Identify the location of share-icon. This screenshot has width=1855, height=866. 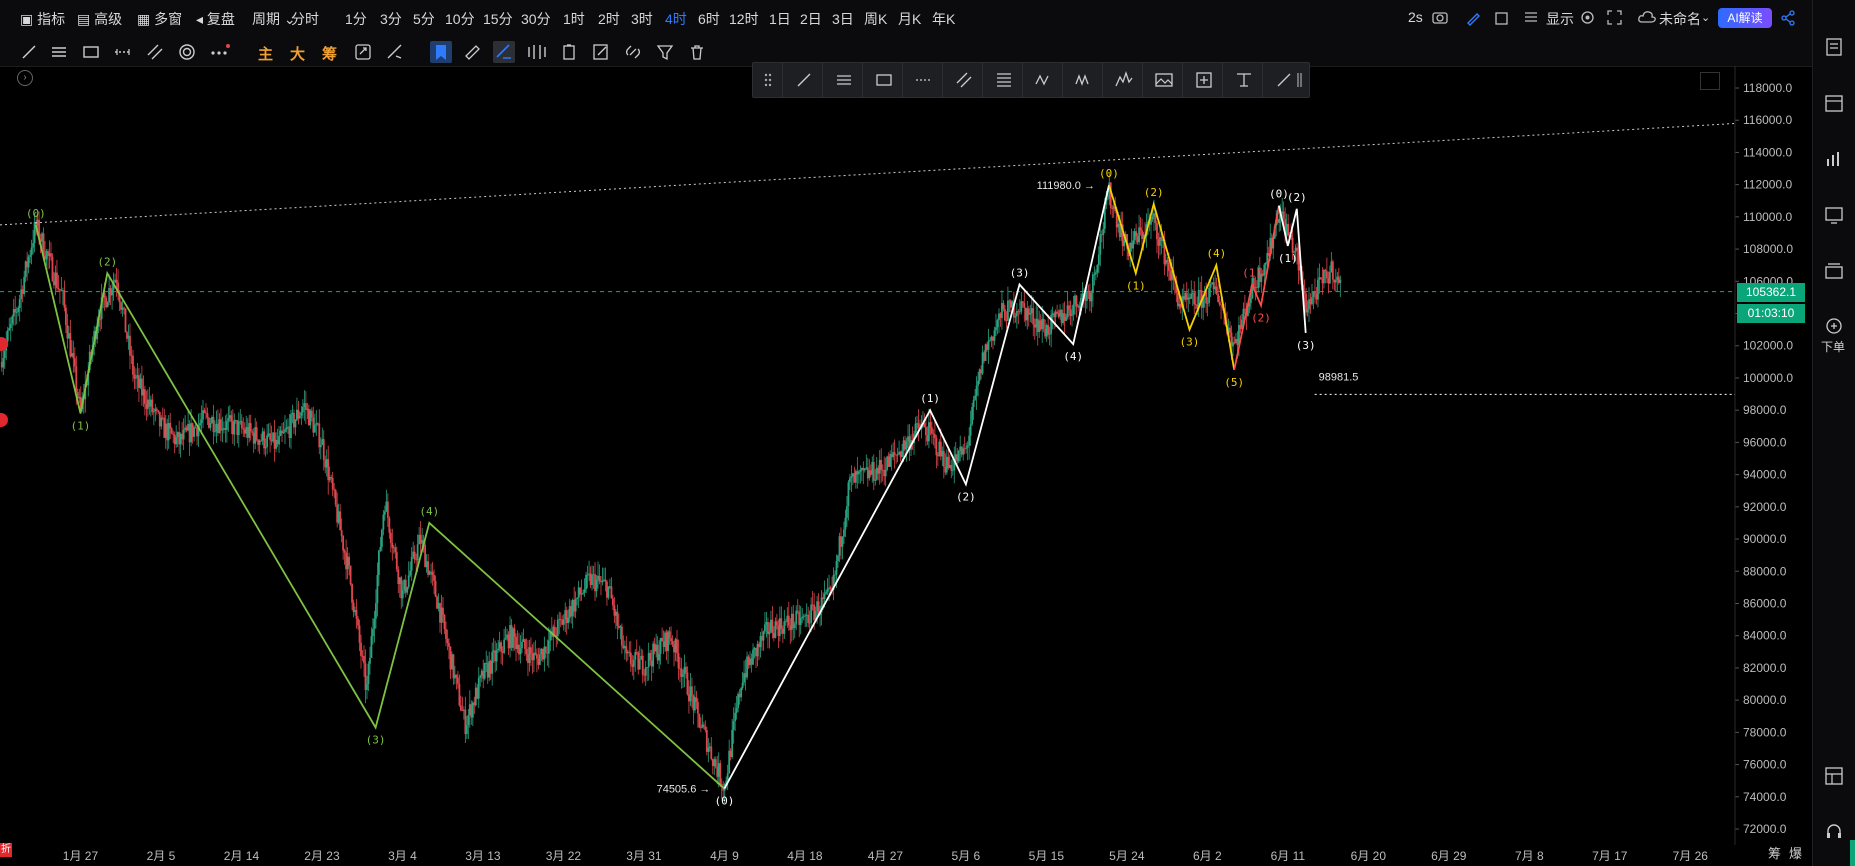
(1788, 19).